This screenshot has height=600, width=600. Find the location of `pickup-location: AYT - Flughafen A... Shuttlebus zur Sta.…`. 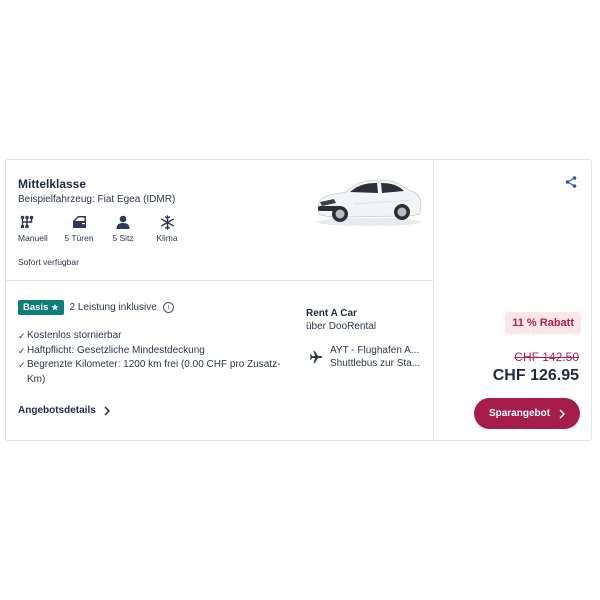

pickup-location: AYT - Flughafen A... Shuttlebus zur Sta.… is located at coordinates (367, 357).